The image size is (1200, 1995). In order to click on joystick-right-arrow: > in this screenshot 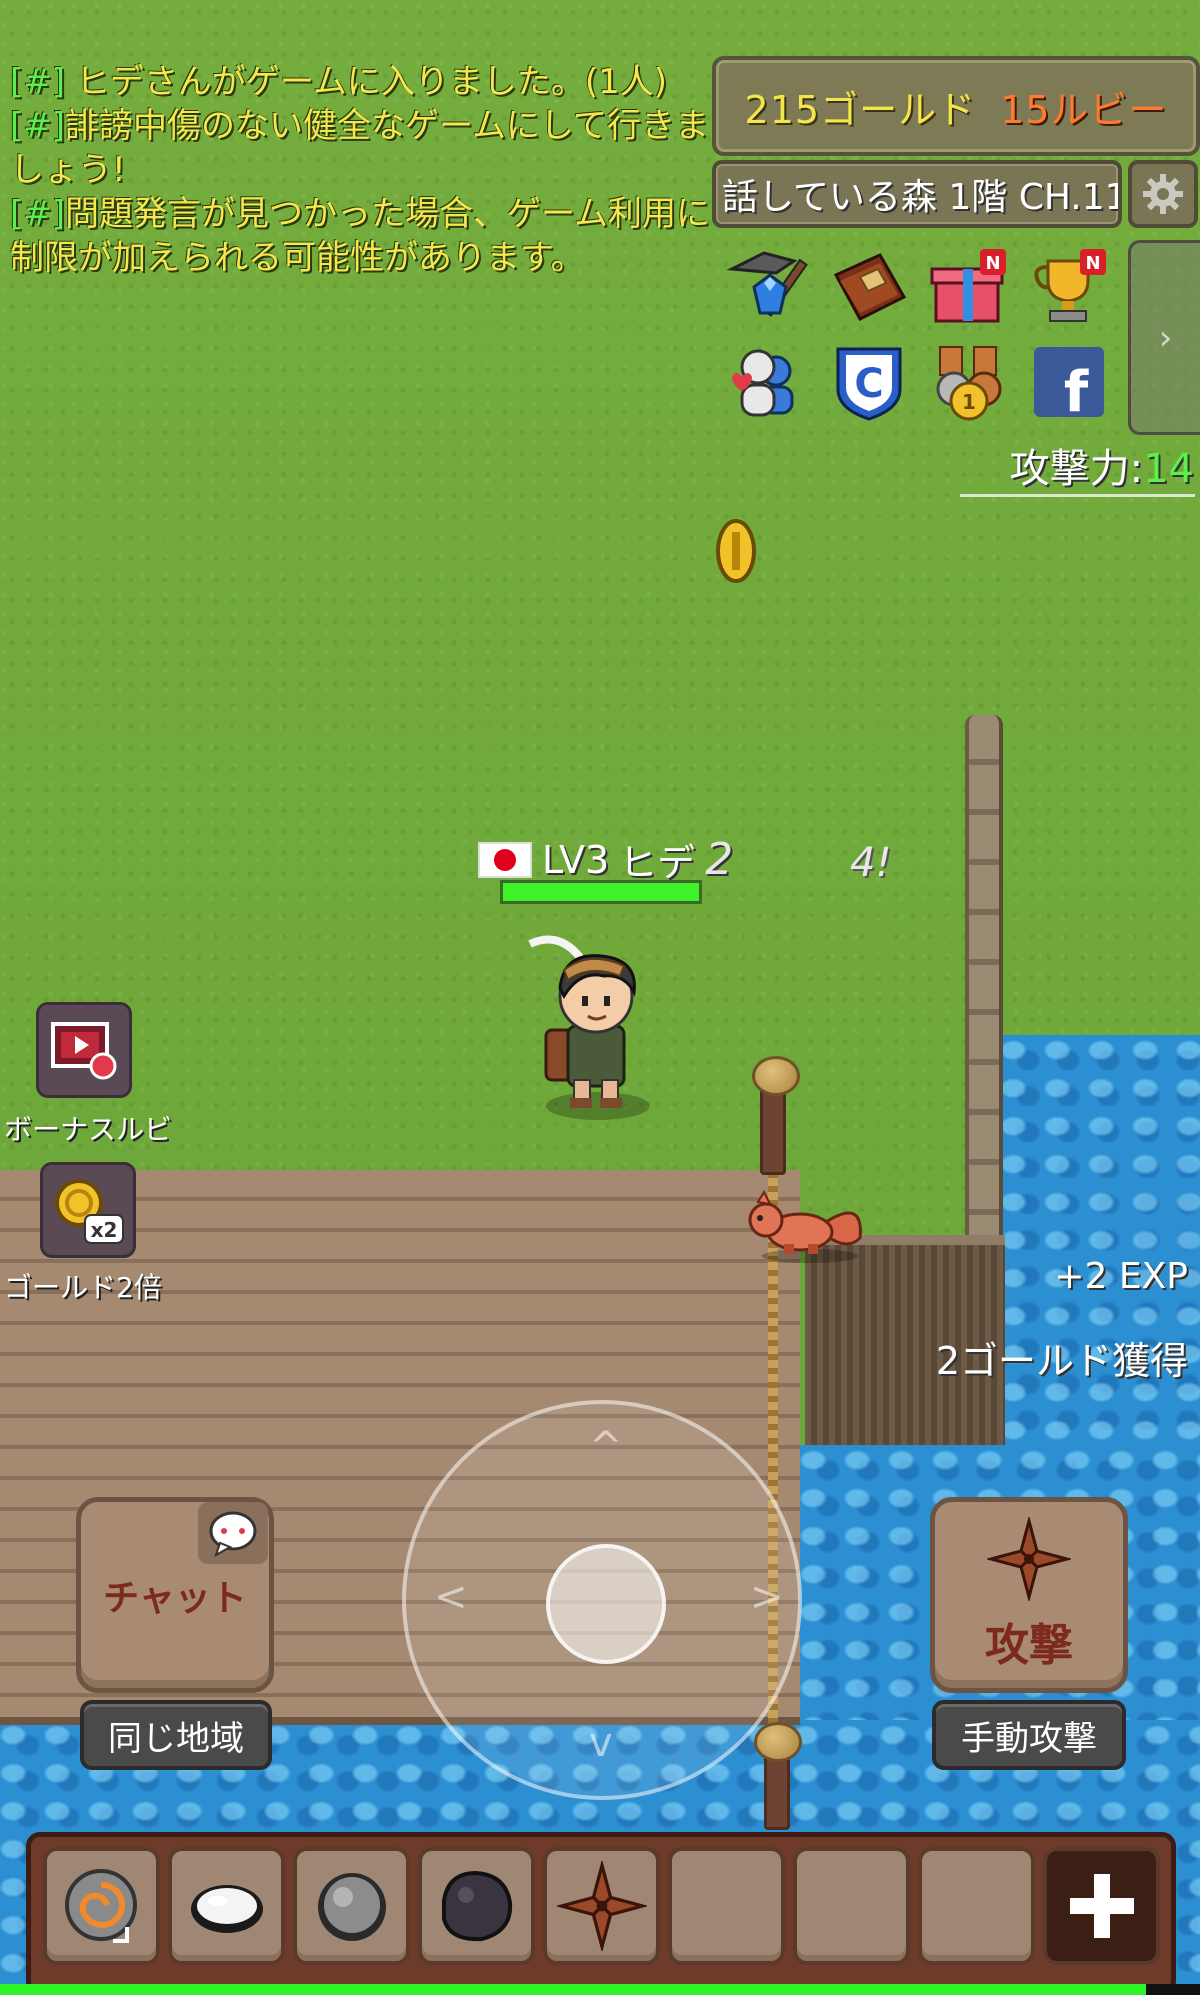, I will do `click(767, 1597)`.